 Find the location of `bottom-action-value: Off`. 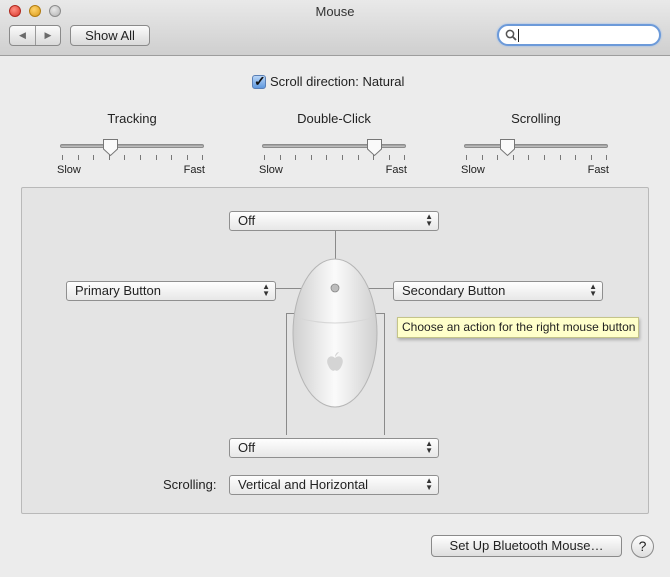

bottom-action-value: Off is located at coordinates (247, 447).